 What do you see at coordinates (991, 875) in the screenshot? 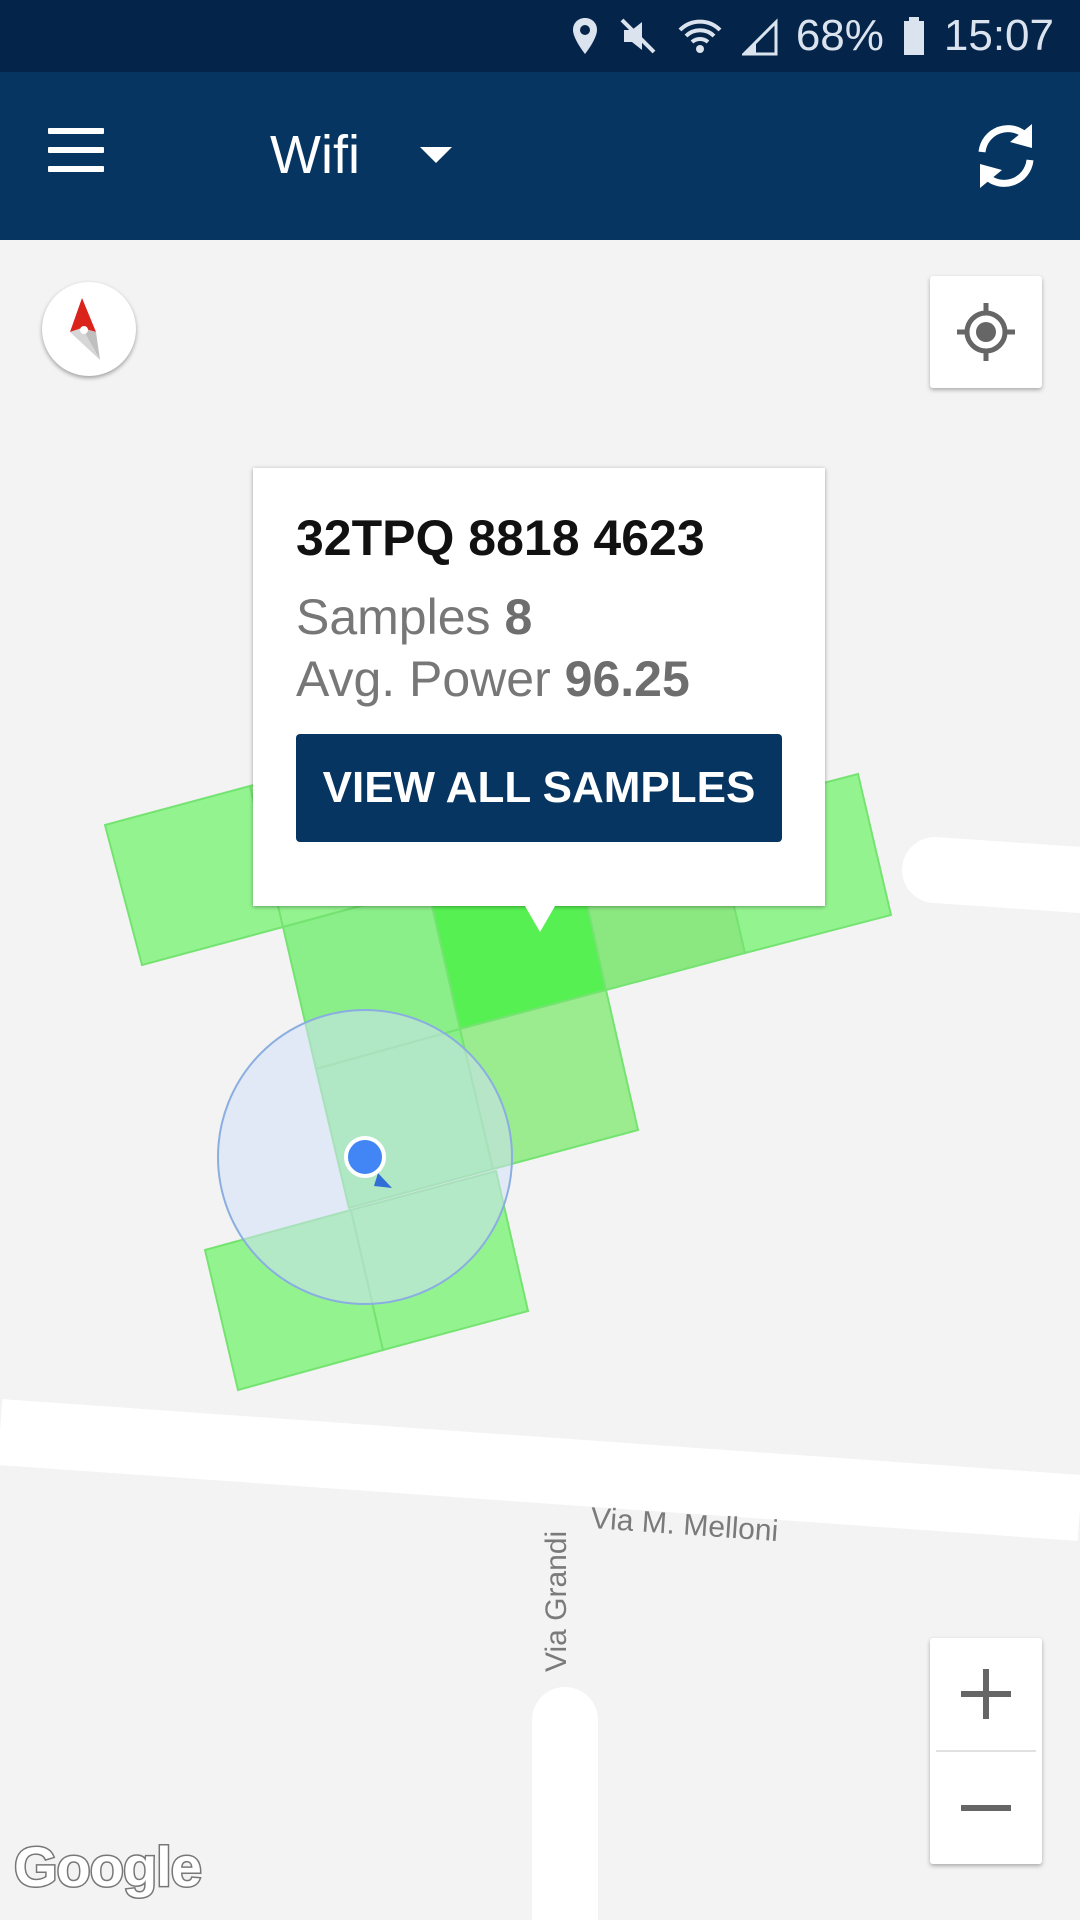
I see `road-upper` at bounding box center [991, 875].